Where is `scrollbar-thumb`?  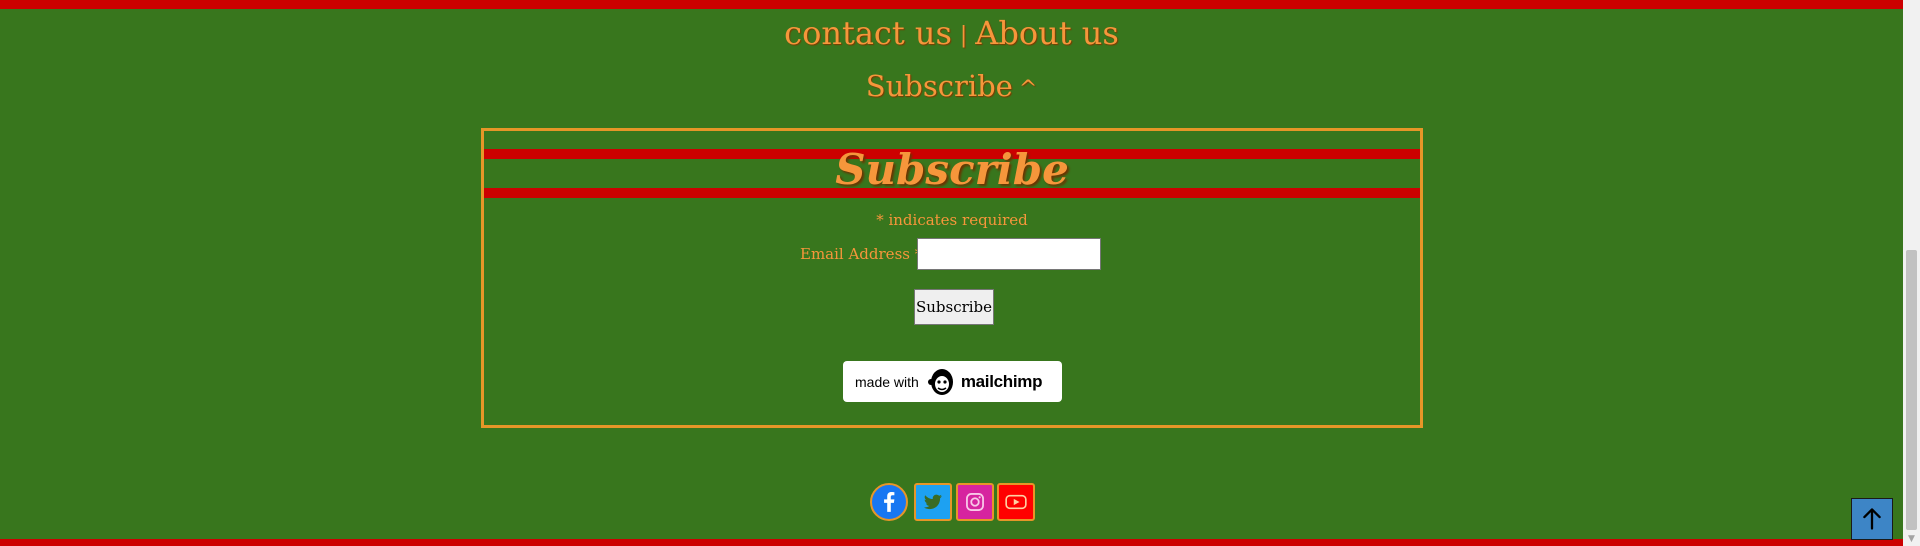
scrollbar-thumb is located at coordinates (1911, 390).